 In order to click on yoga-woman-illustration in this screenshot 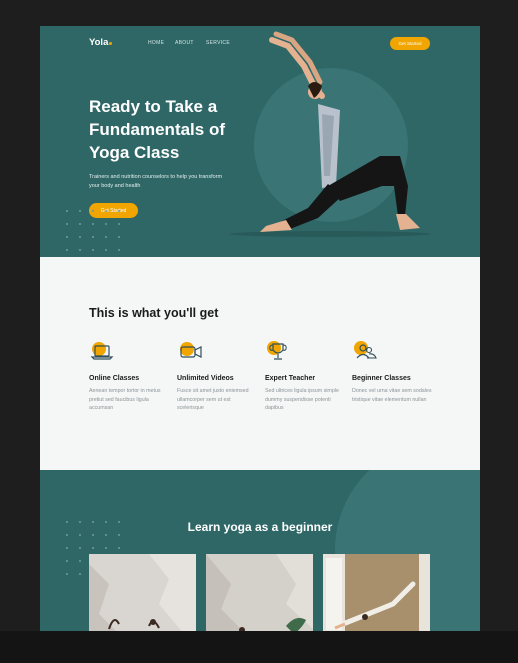, I will do `click(330, 134)`.